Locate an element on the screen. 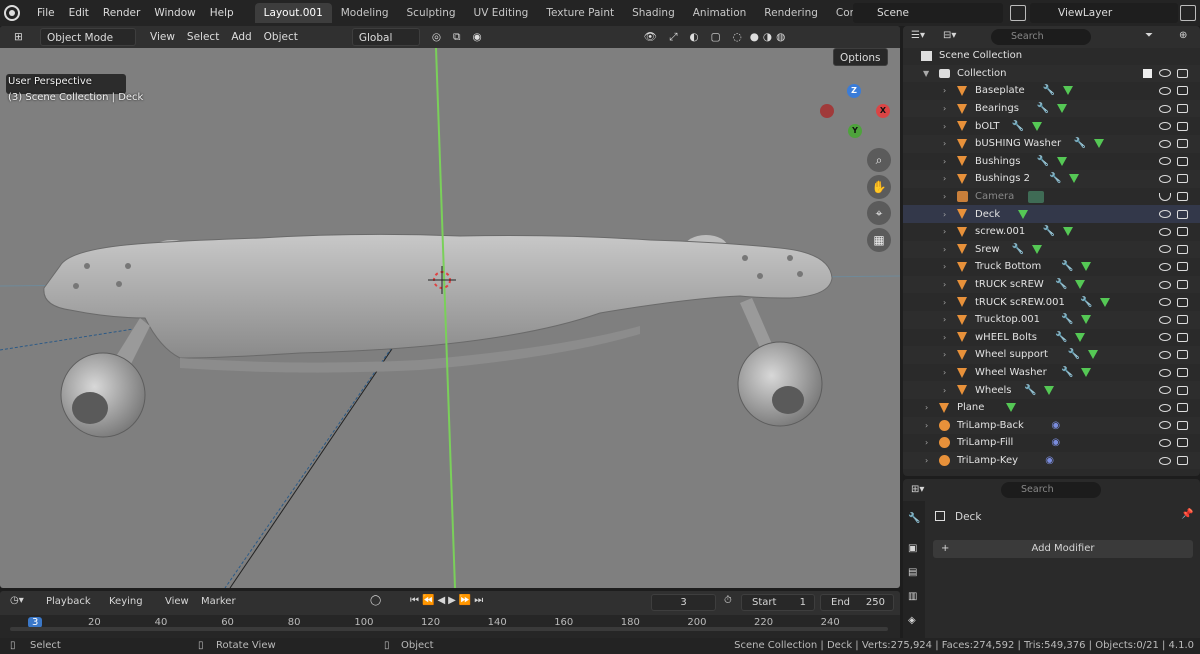 The height and width of the screenshot is (654, 1200). options-button: Options is located at coordinates (860, 57).